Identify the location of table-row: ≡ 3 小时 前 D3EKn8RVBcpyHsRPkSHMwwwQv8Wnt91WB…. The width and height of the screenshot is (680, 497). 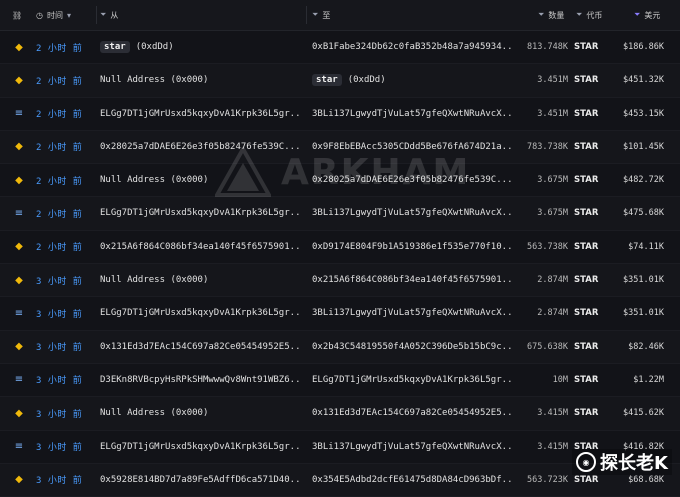
(340, 380).